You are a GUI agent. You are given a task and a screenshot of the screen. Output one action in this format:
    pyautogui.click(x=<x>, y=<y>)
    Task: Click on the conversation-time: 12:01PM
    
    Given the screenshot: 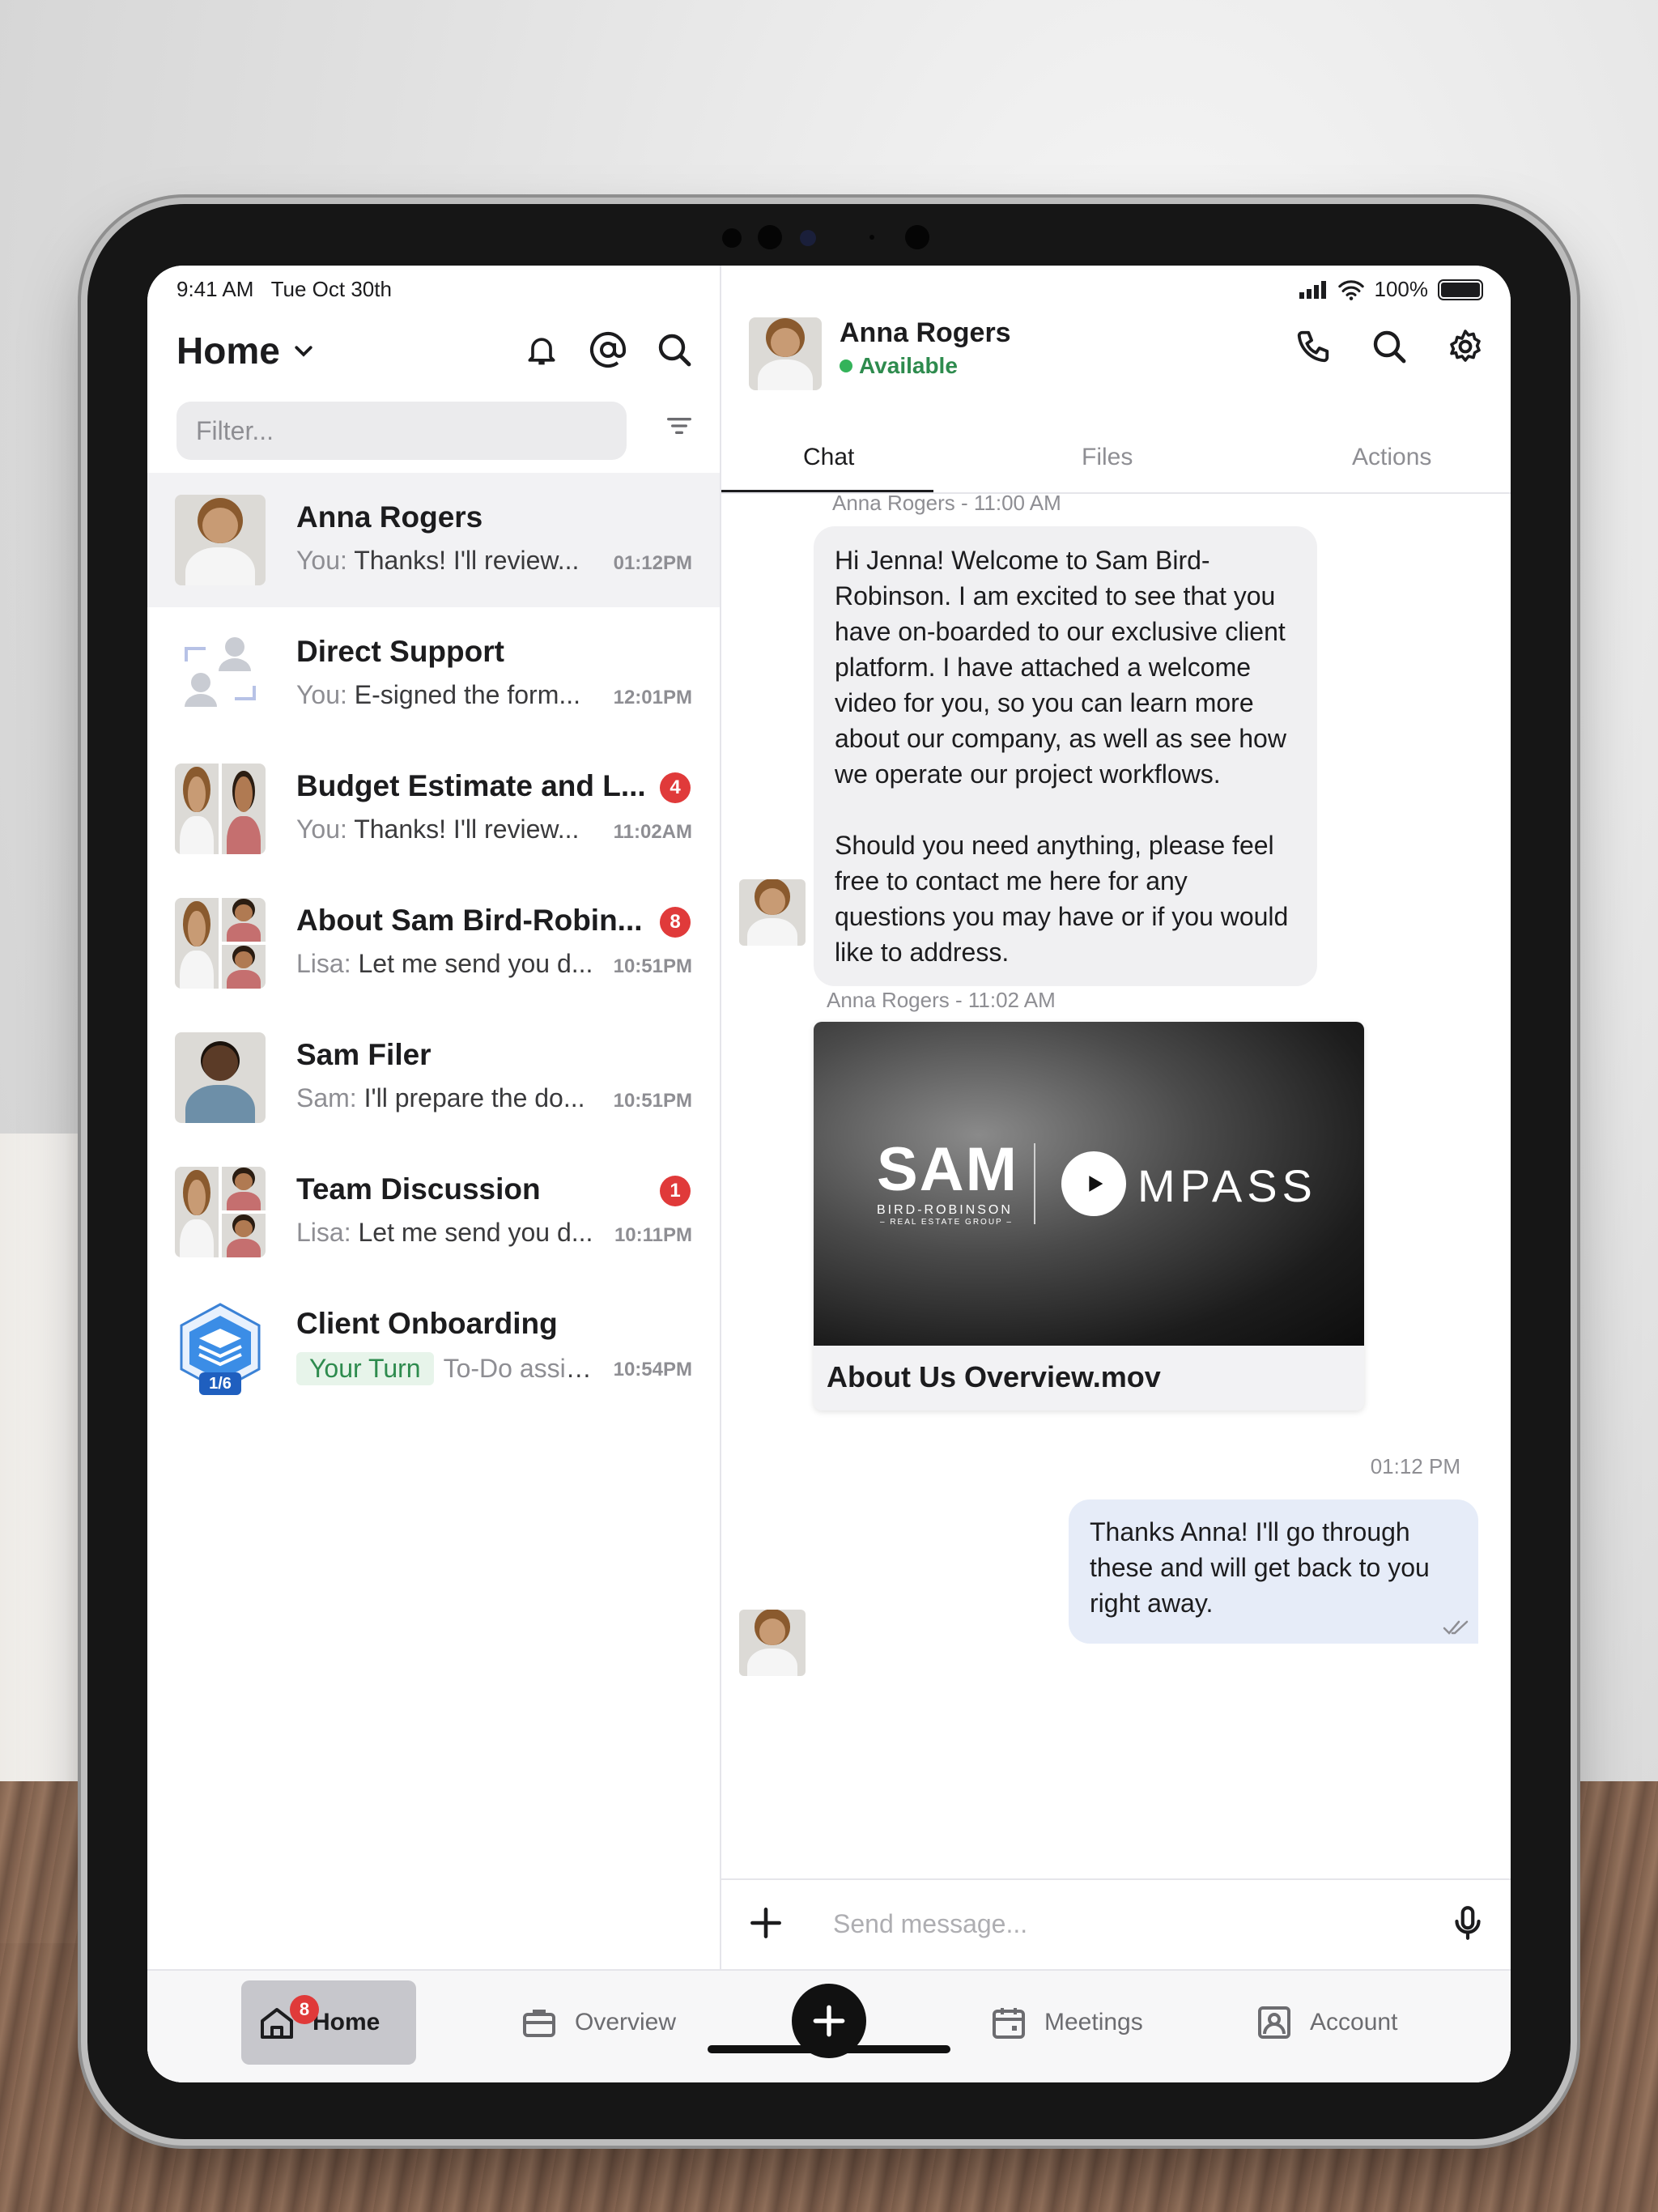 What is the action you would take?
    pyautogui.click(x=652, y=698)
    